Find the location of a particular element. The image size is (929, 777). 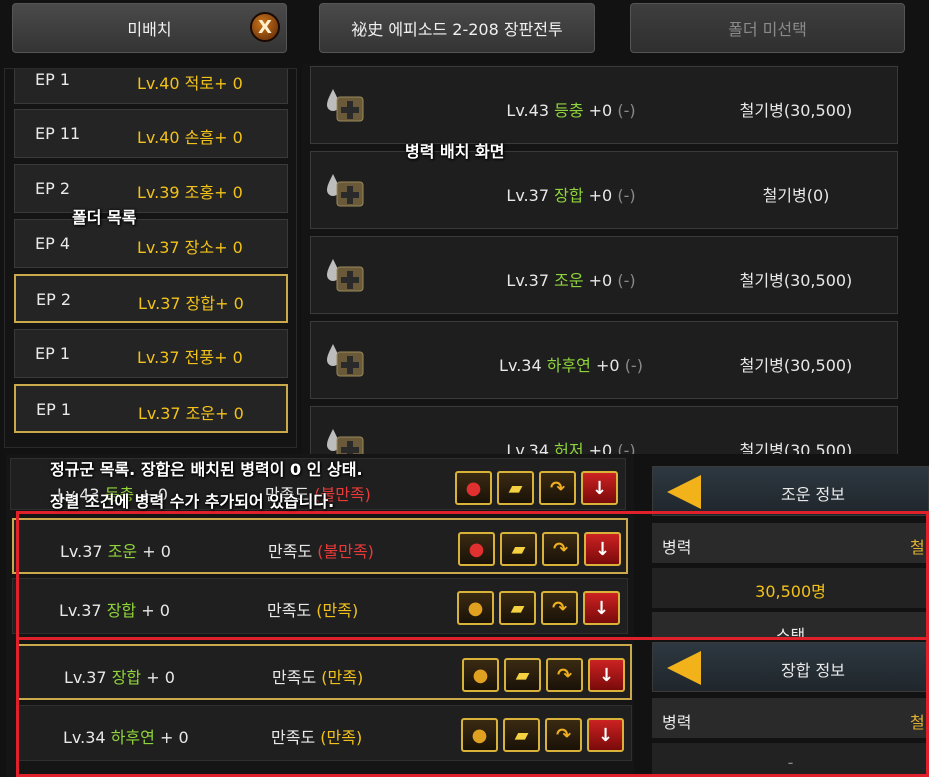

info-header: 조운 정보 is located at coordinates (790, 491).